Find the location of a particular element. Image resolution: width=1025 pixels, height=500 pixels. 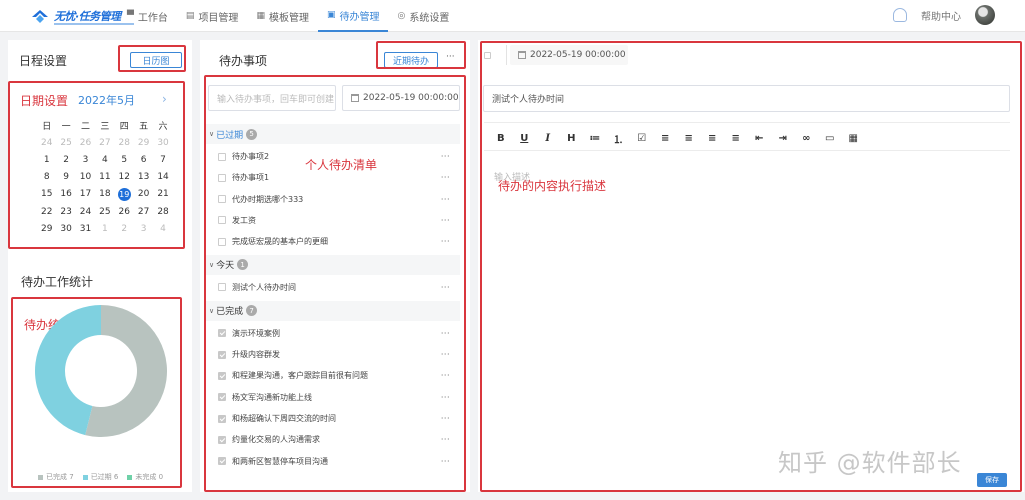

avatar is located at coordinates (985, 15).